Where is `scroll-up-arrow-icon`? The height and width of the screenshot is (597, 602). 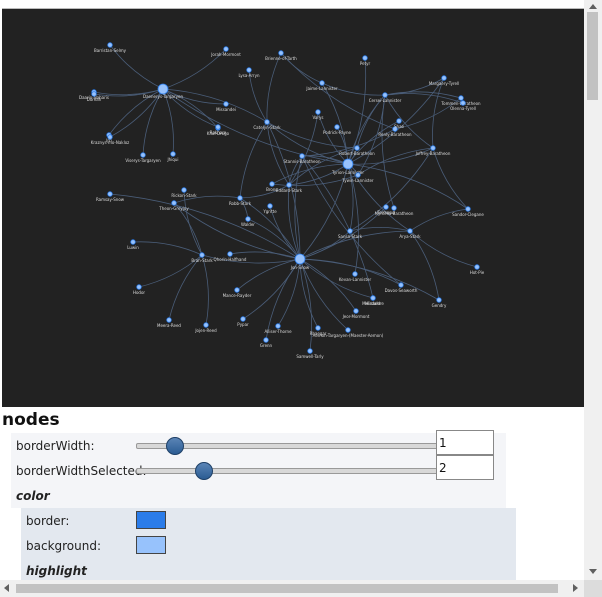 scroll-up-arrow-icon is located at coordinates (593, 6).